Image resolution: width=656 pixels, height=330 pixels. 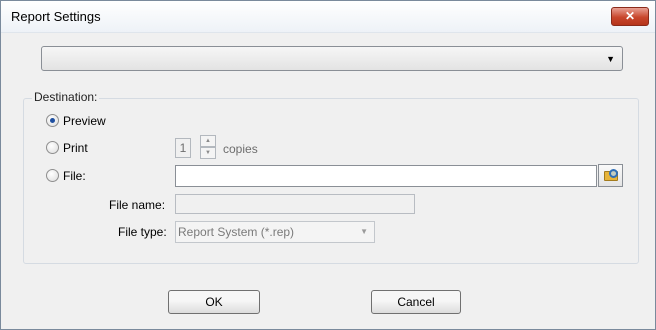 What do you see at coordinates (208, 141) in the screenshot?
I see `triangle-up-icon: ▲` at bounding box center [208, 141].